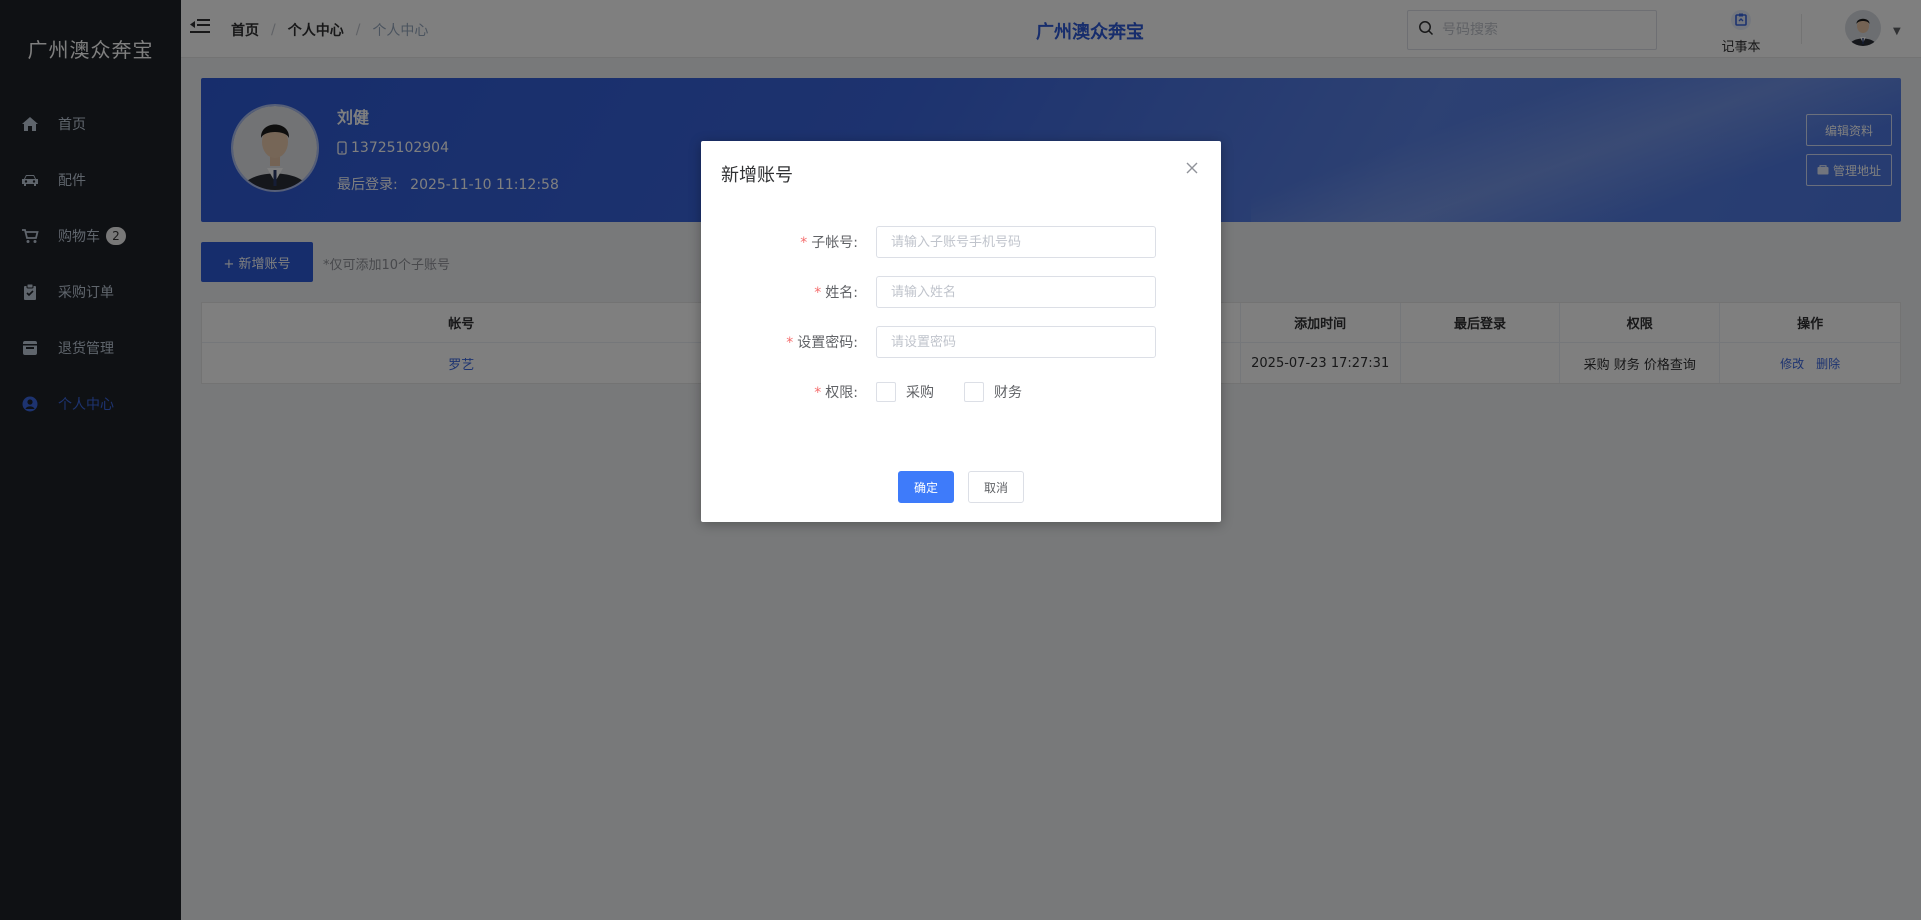 Image resolution: width=1921 pixels, height=920 pixels. I want to click on form-row-permission: * 权限: 采购 财务, so click(961, 392).